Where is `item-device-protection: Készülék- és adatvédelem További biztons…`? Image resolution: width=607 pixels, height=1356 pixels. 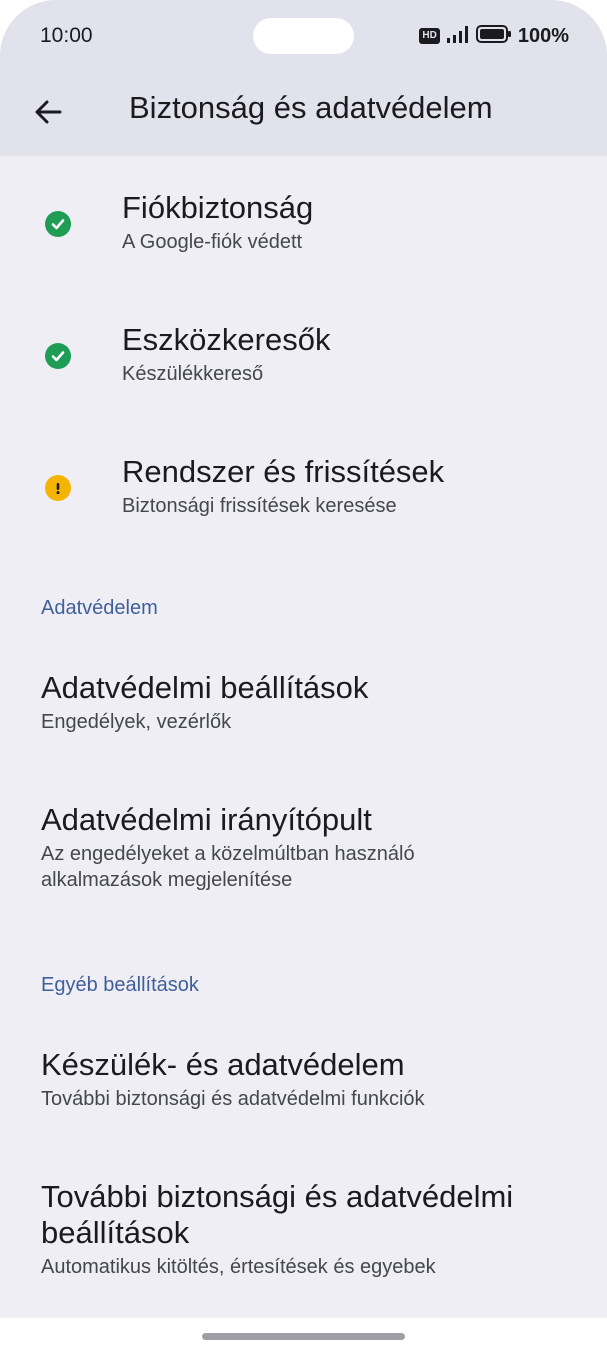 item-device-protection: Készülék- és adatvédelem További biztons… is located at coordinates (303, 1091).